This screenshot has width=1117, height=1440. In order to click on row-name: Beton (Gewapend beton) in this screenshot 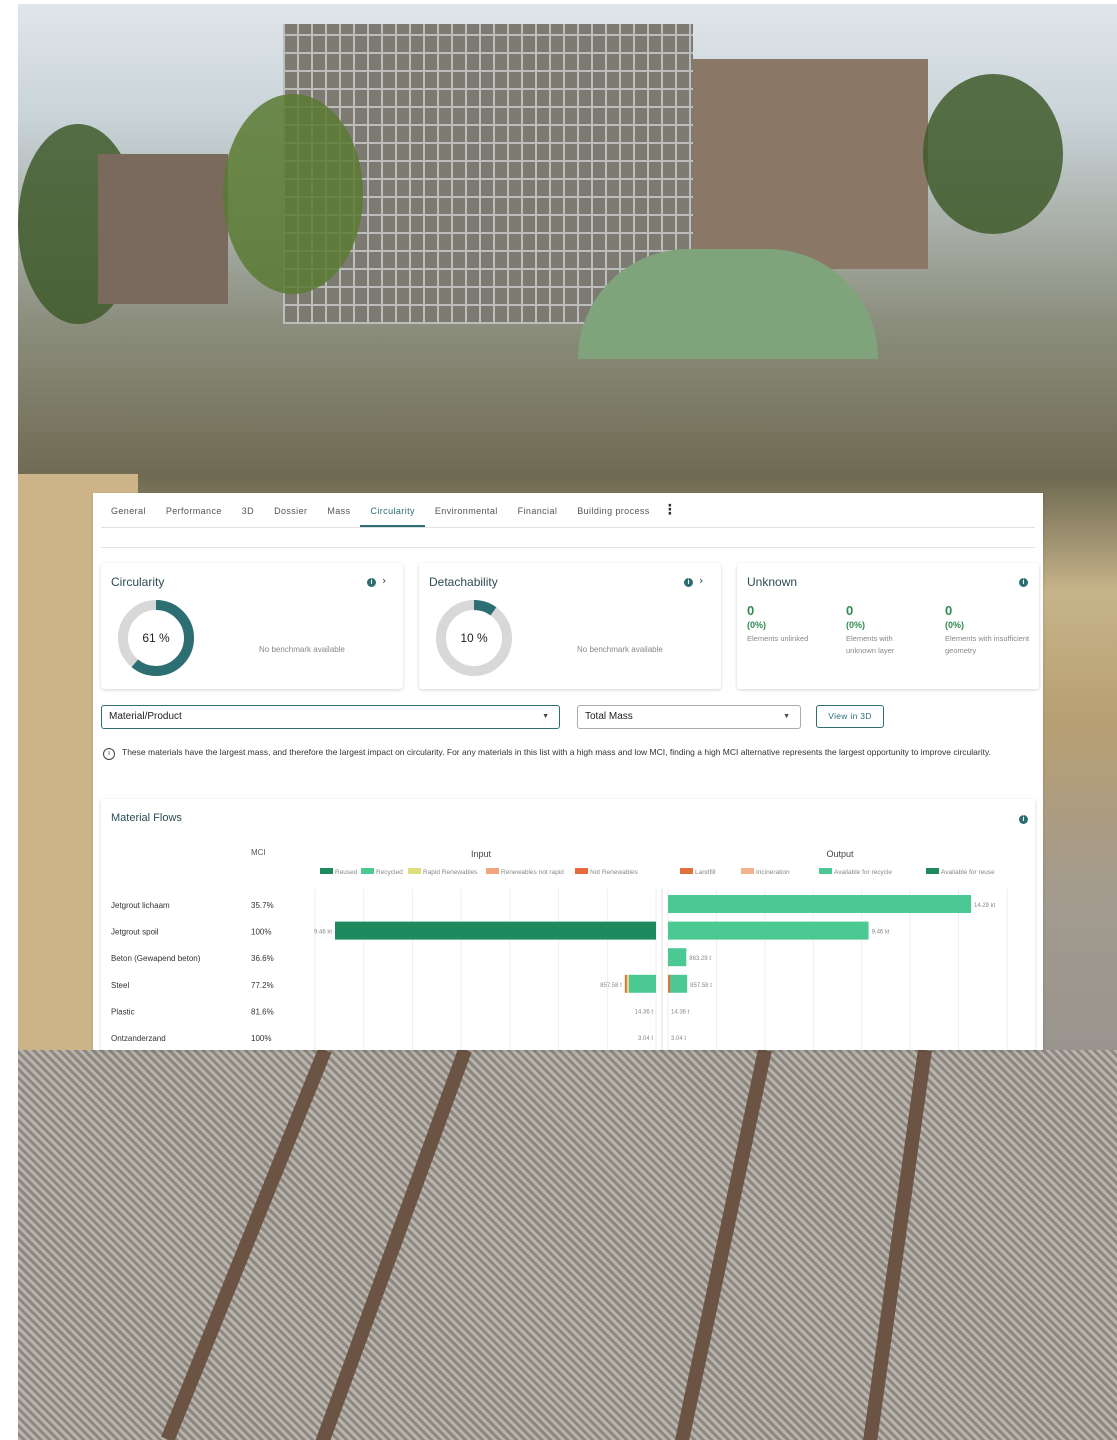, I will do `click(156, 958)`.